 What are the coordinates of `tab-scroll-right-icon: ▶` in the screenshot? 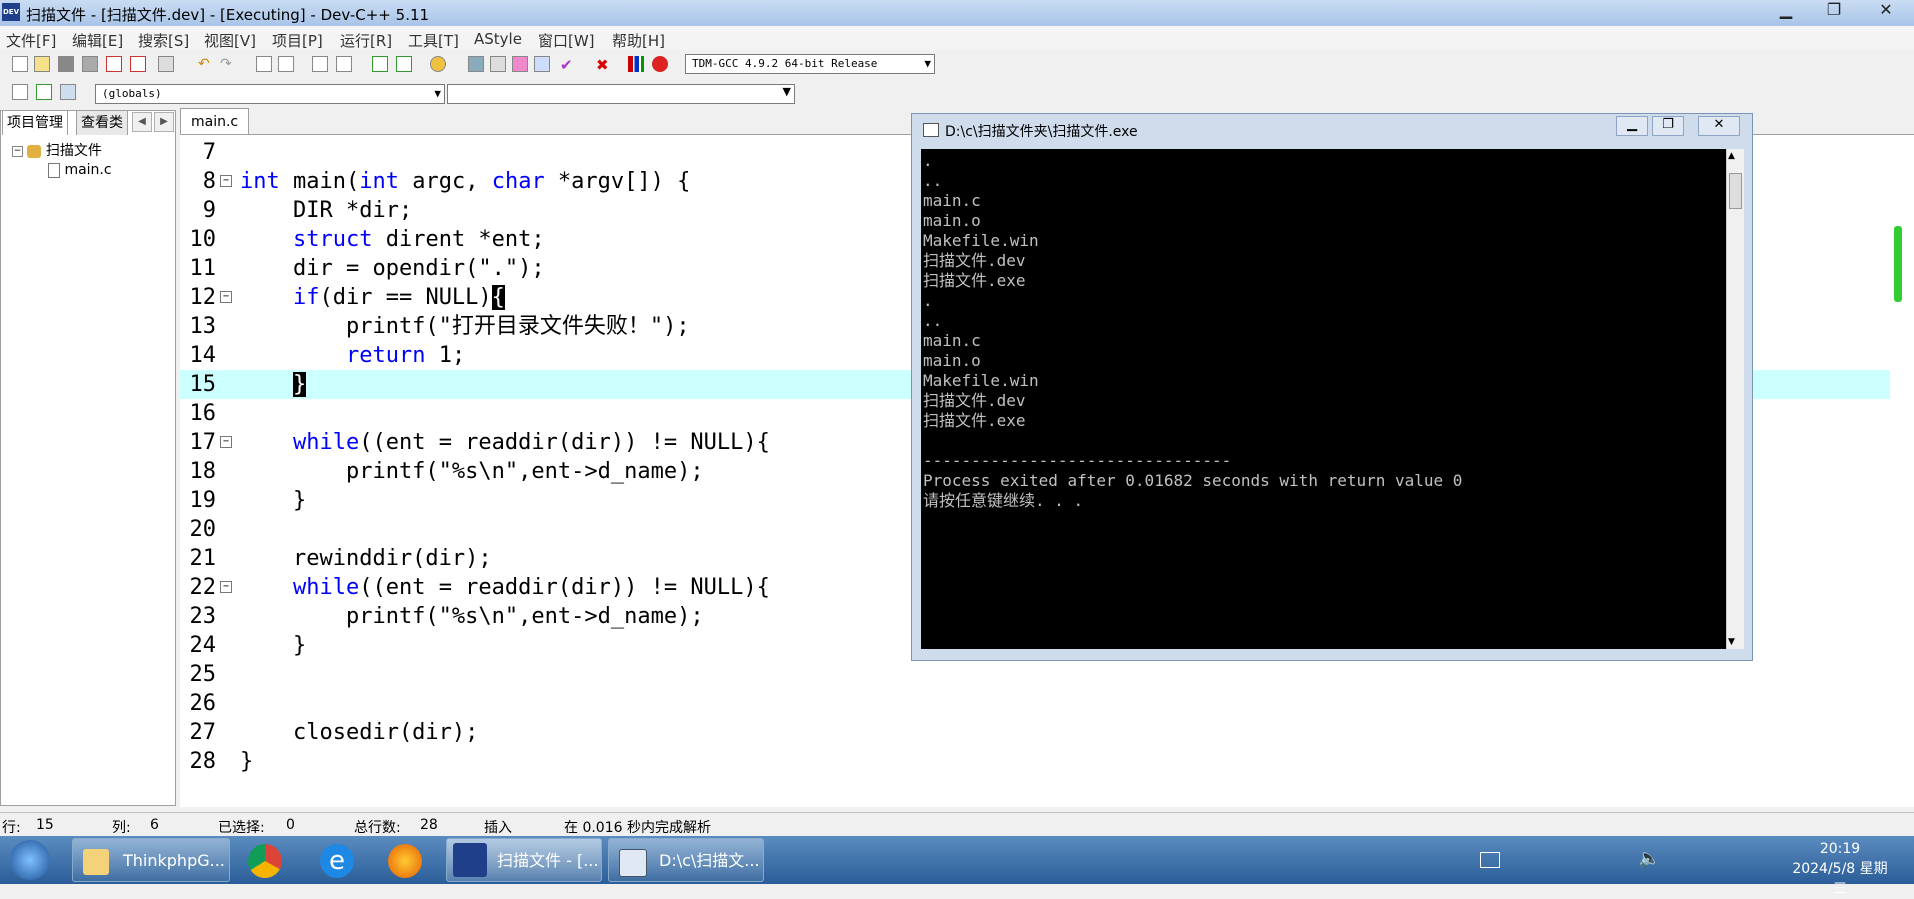 It's located at (164, 122).